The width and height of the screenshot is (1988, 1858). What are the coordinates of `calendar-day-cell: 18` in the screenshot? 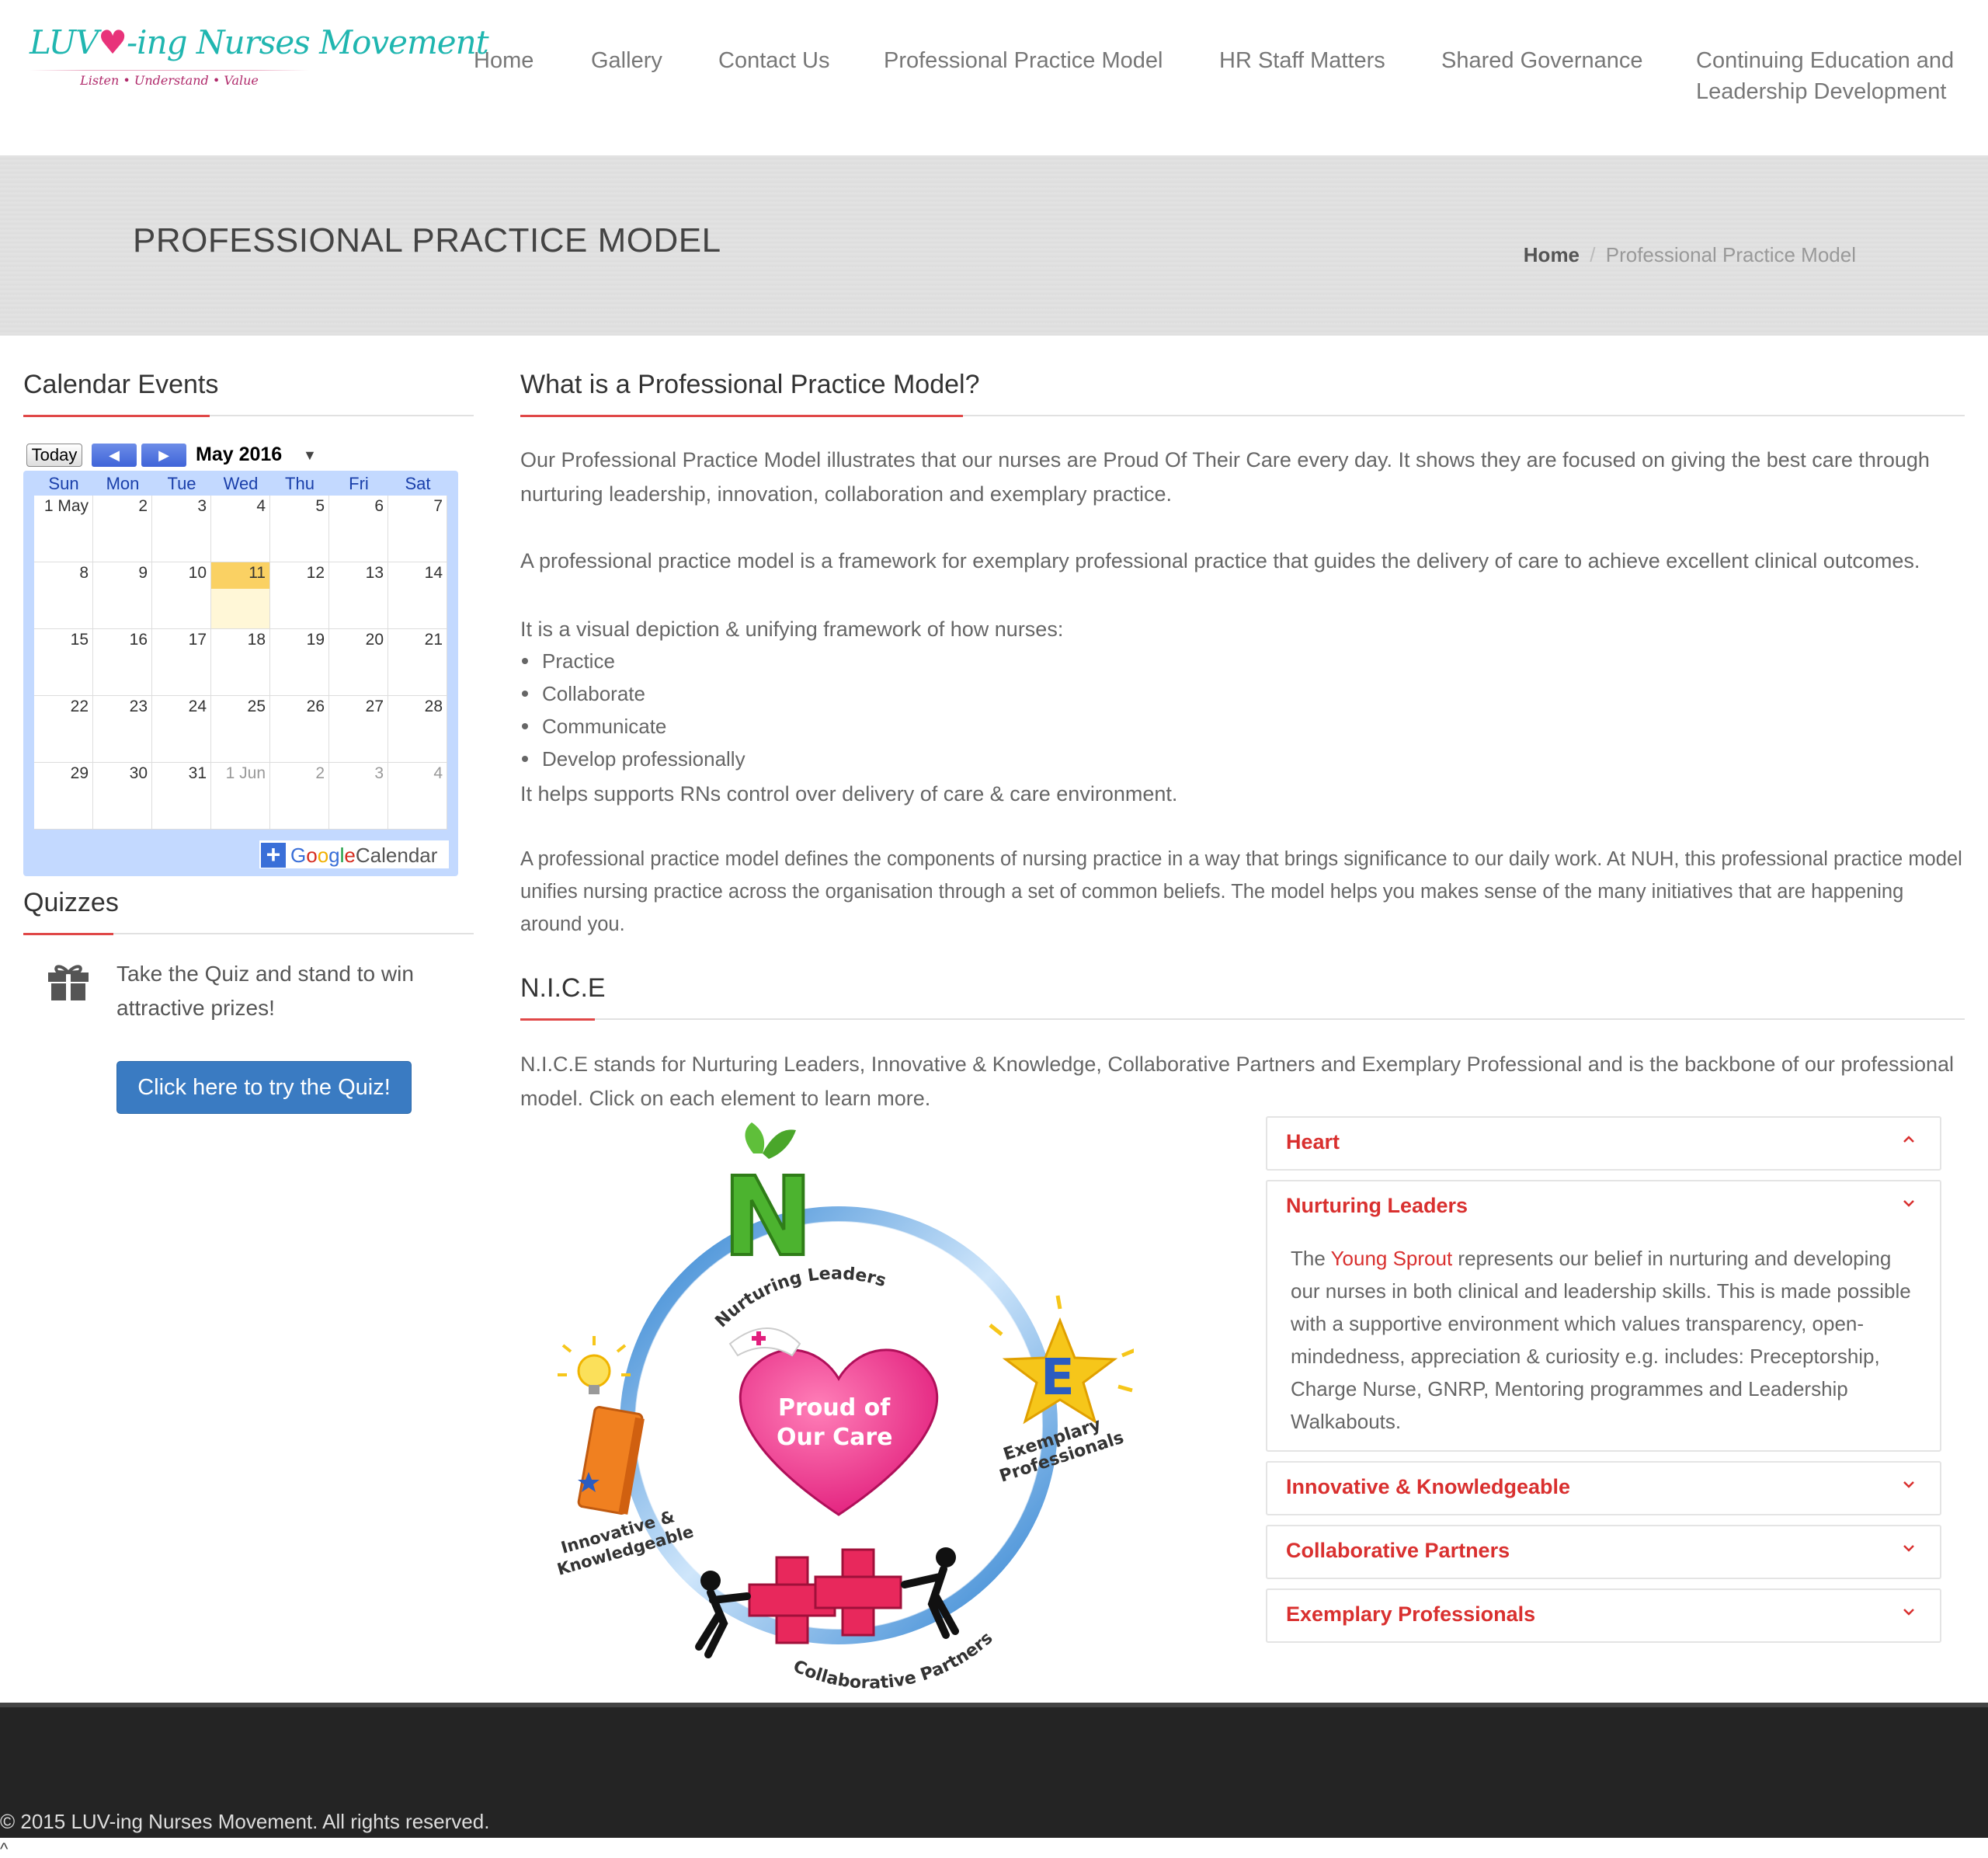 It's located at (240, 662).